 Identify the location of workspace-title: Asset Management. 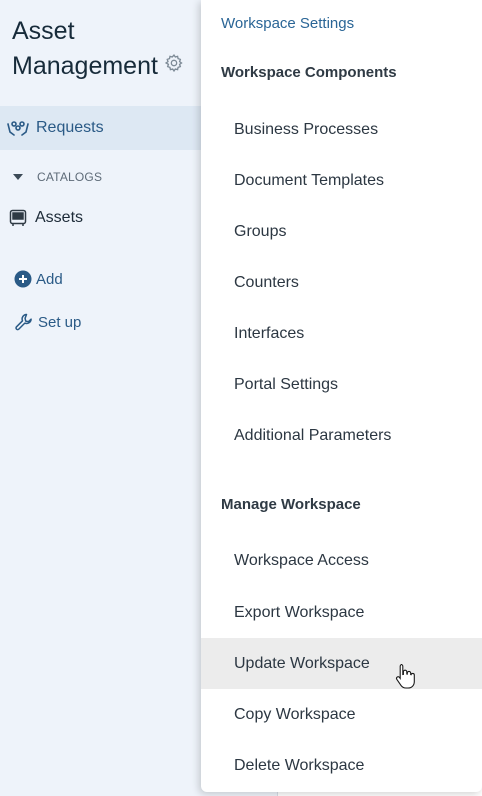
(98, 49).